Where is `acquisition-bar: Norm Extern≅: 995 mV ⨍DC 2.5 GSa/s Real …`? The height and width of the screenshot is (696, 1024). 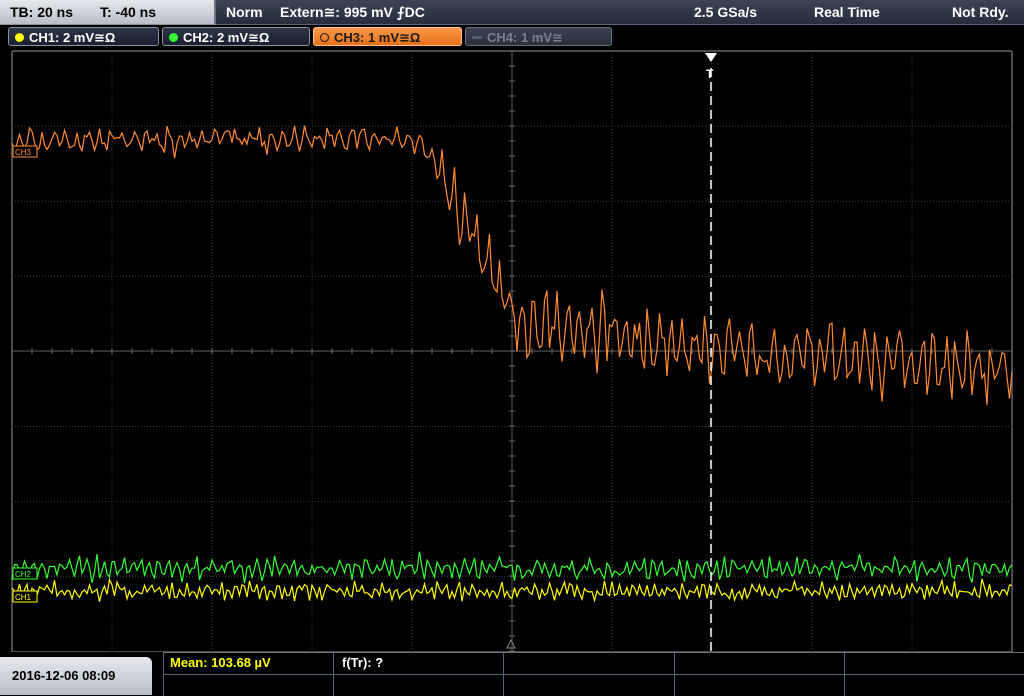
acquisition-bar: Norm Extern≅: 995 mV ⨍DC 2.5 GSa/s Real … is located at coordinates (620, 12).